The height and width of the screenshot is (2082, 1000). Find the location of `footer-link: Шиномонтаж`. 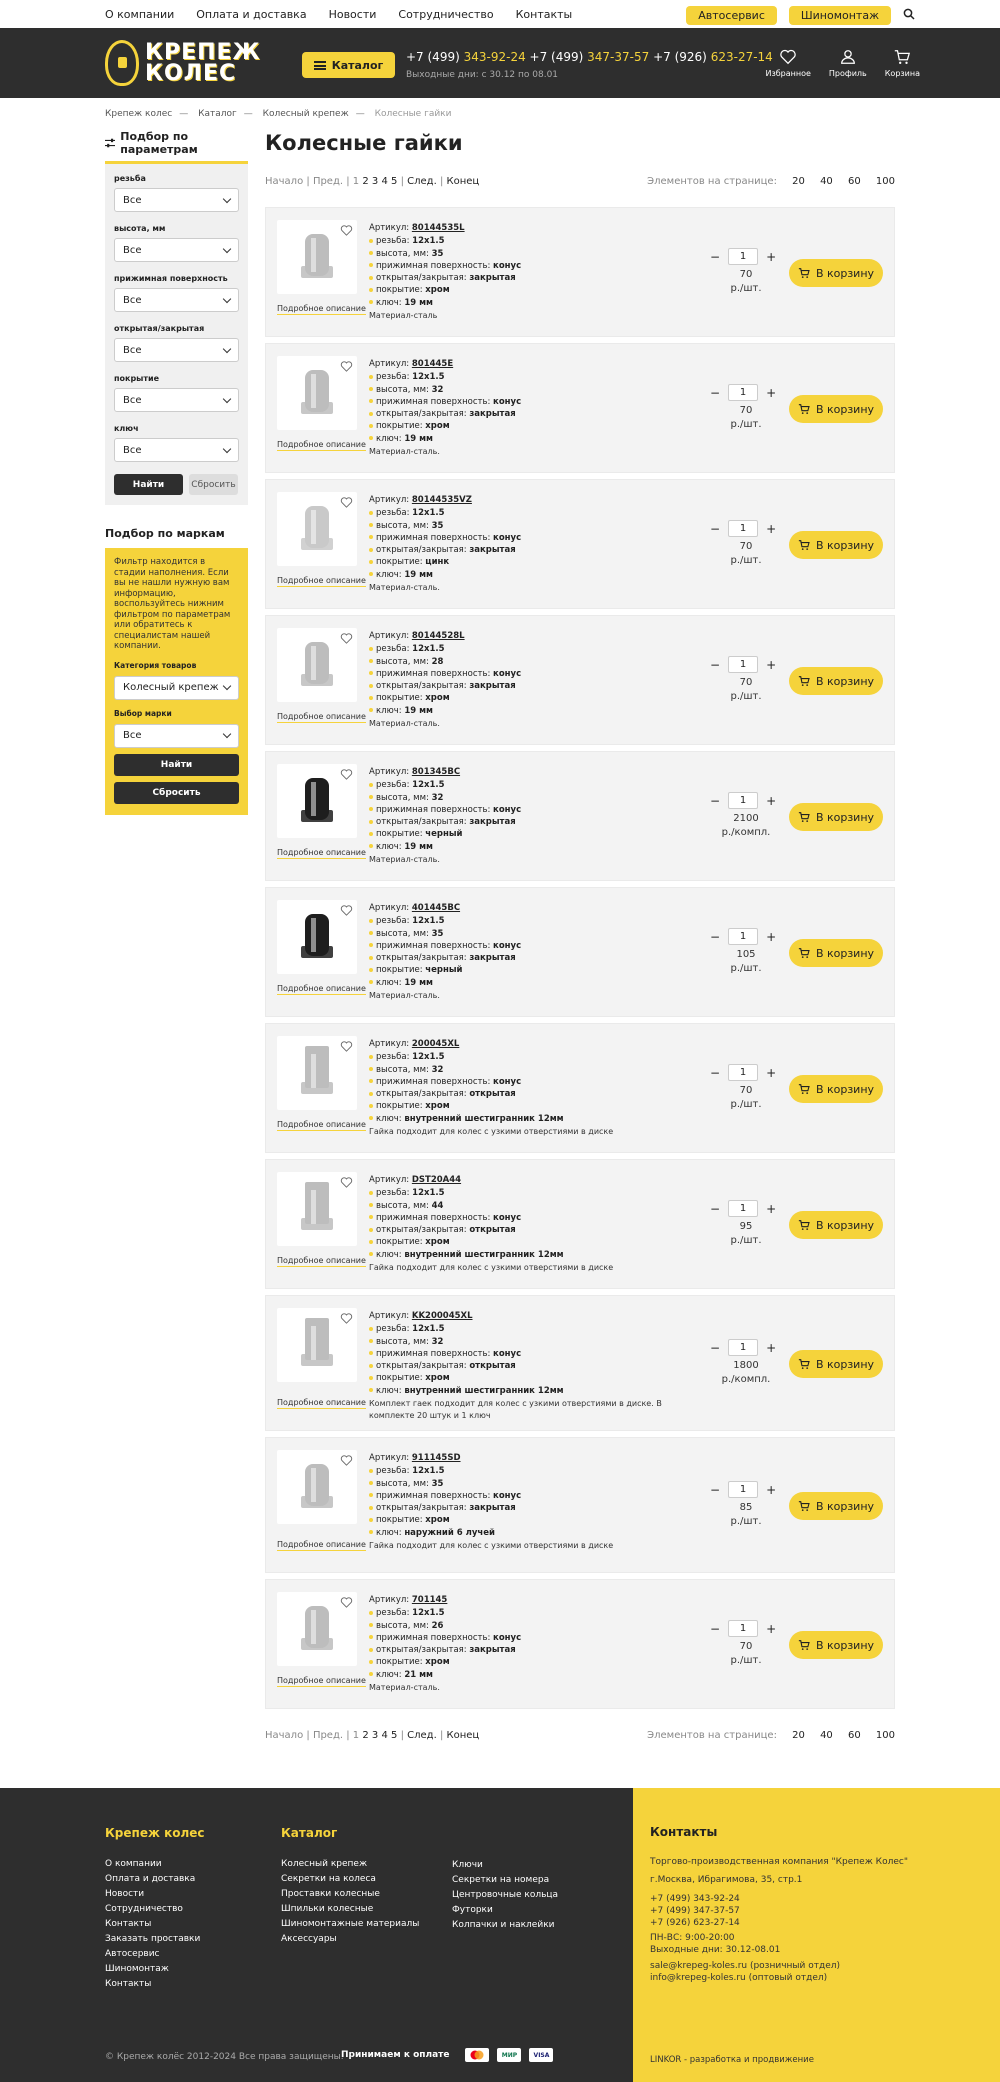

footer-link: Шиномонтаж is located at coordinates (155, 1969).